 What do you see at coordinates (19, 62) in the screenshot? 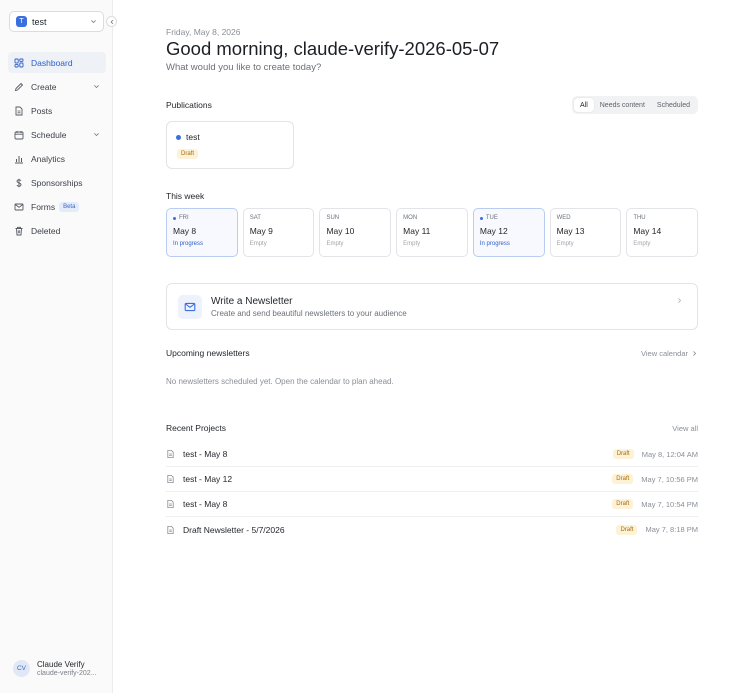
I see `dashboard-icon` at bounding box center [19, 62].